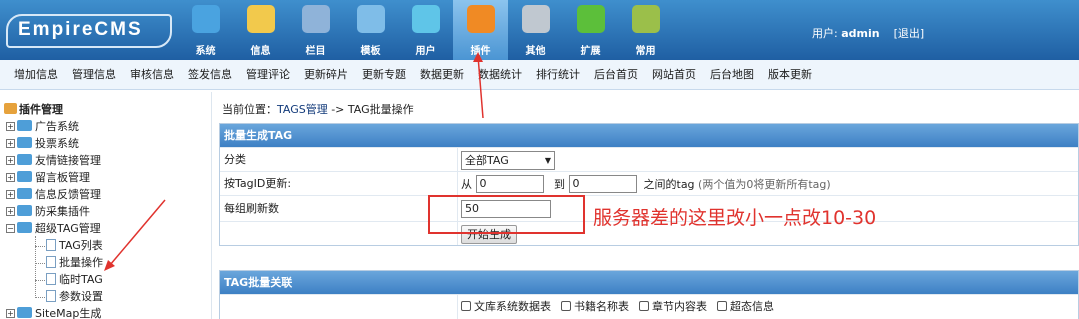 This screenshot has height=319, width=1079. Describe the element at coordinates (745, 306) in the screenshot. I see `table-checkbox: 超态信息` at that location.